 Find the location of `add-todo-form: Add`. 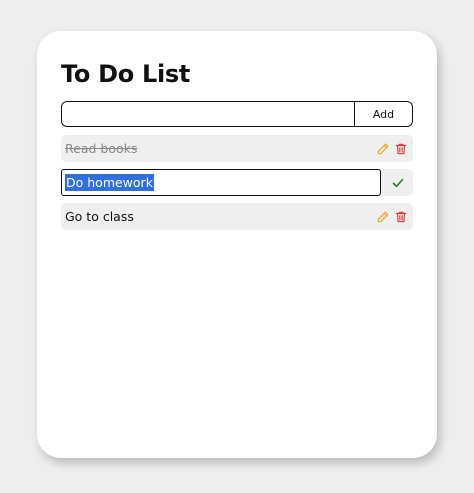

add-todo-form: Add is located at coordinates (237, 114).